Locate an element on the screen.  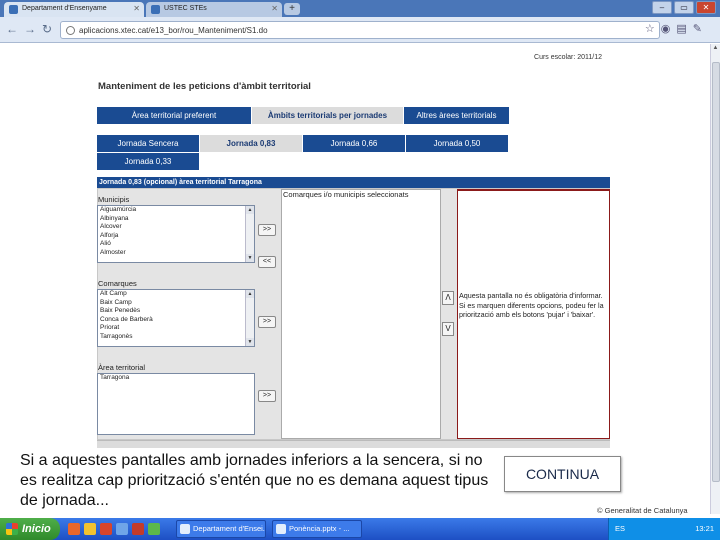
extension-icon: ◉ is located at coordinates (666, 28).